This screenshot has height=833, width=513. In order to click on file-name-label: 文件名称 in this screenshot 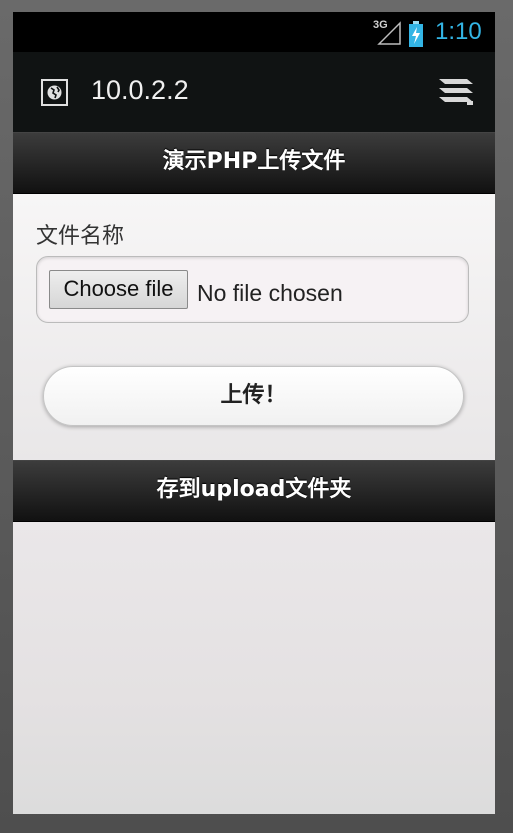, I will do `click(80, 236)`.